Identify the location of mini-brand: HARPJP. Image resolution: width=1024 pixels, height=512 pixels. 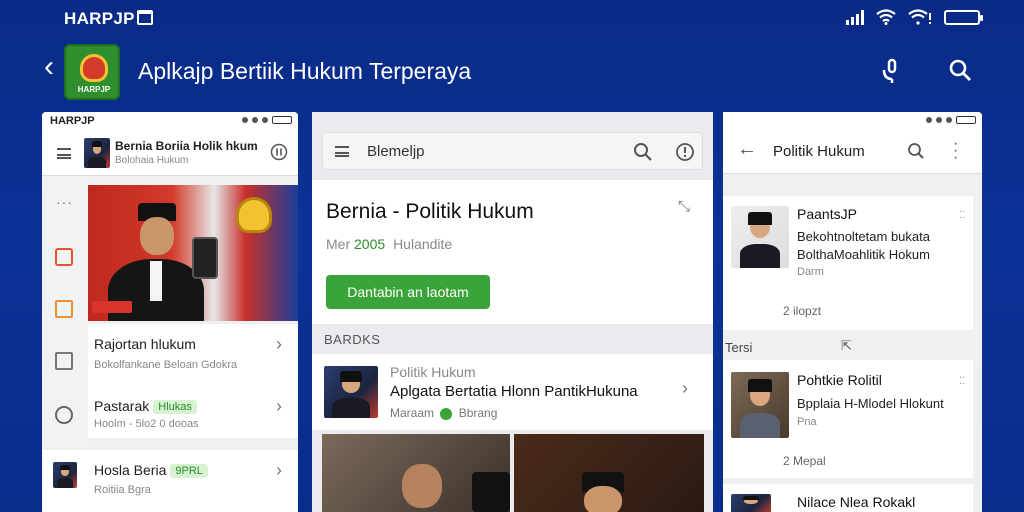
(72, 121).